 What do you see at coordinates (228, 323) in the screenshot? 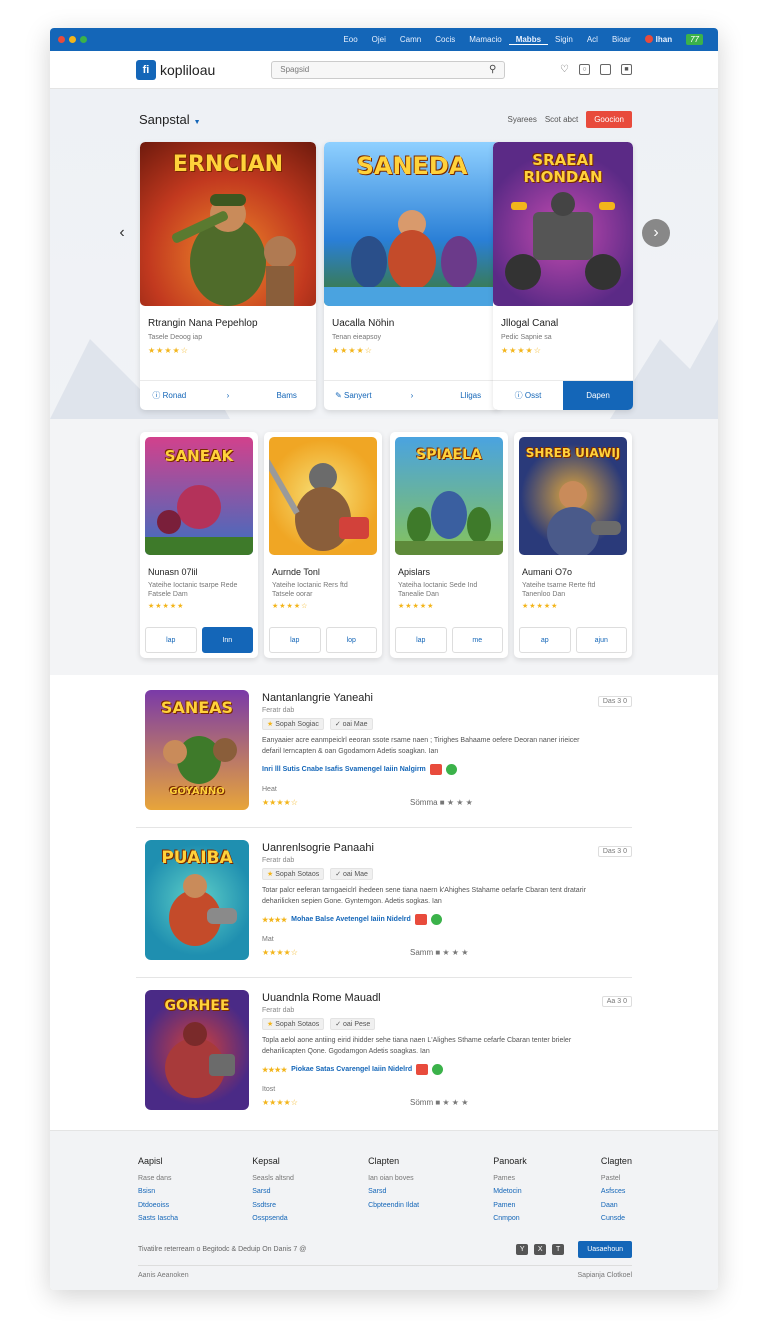
I see `game-title: Rtrangin Nana Pepehlop` at bounding box center [228, 323].